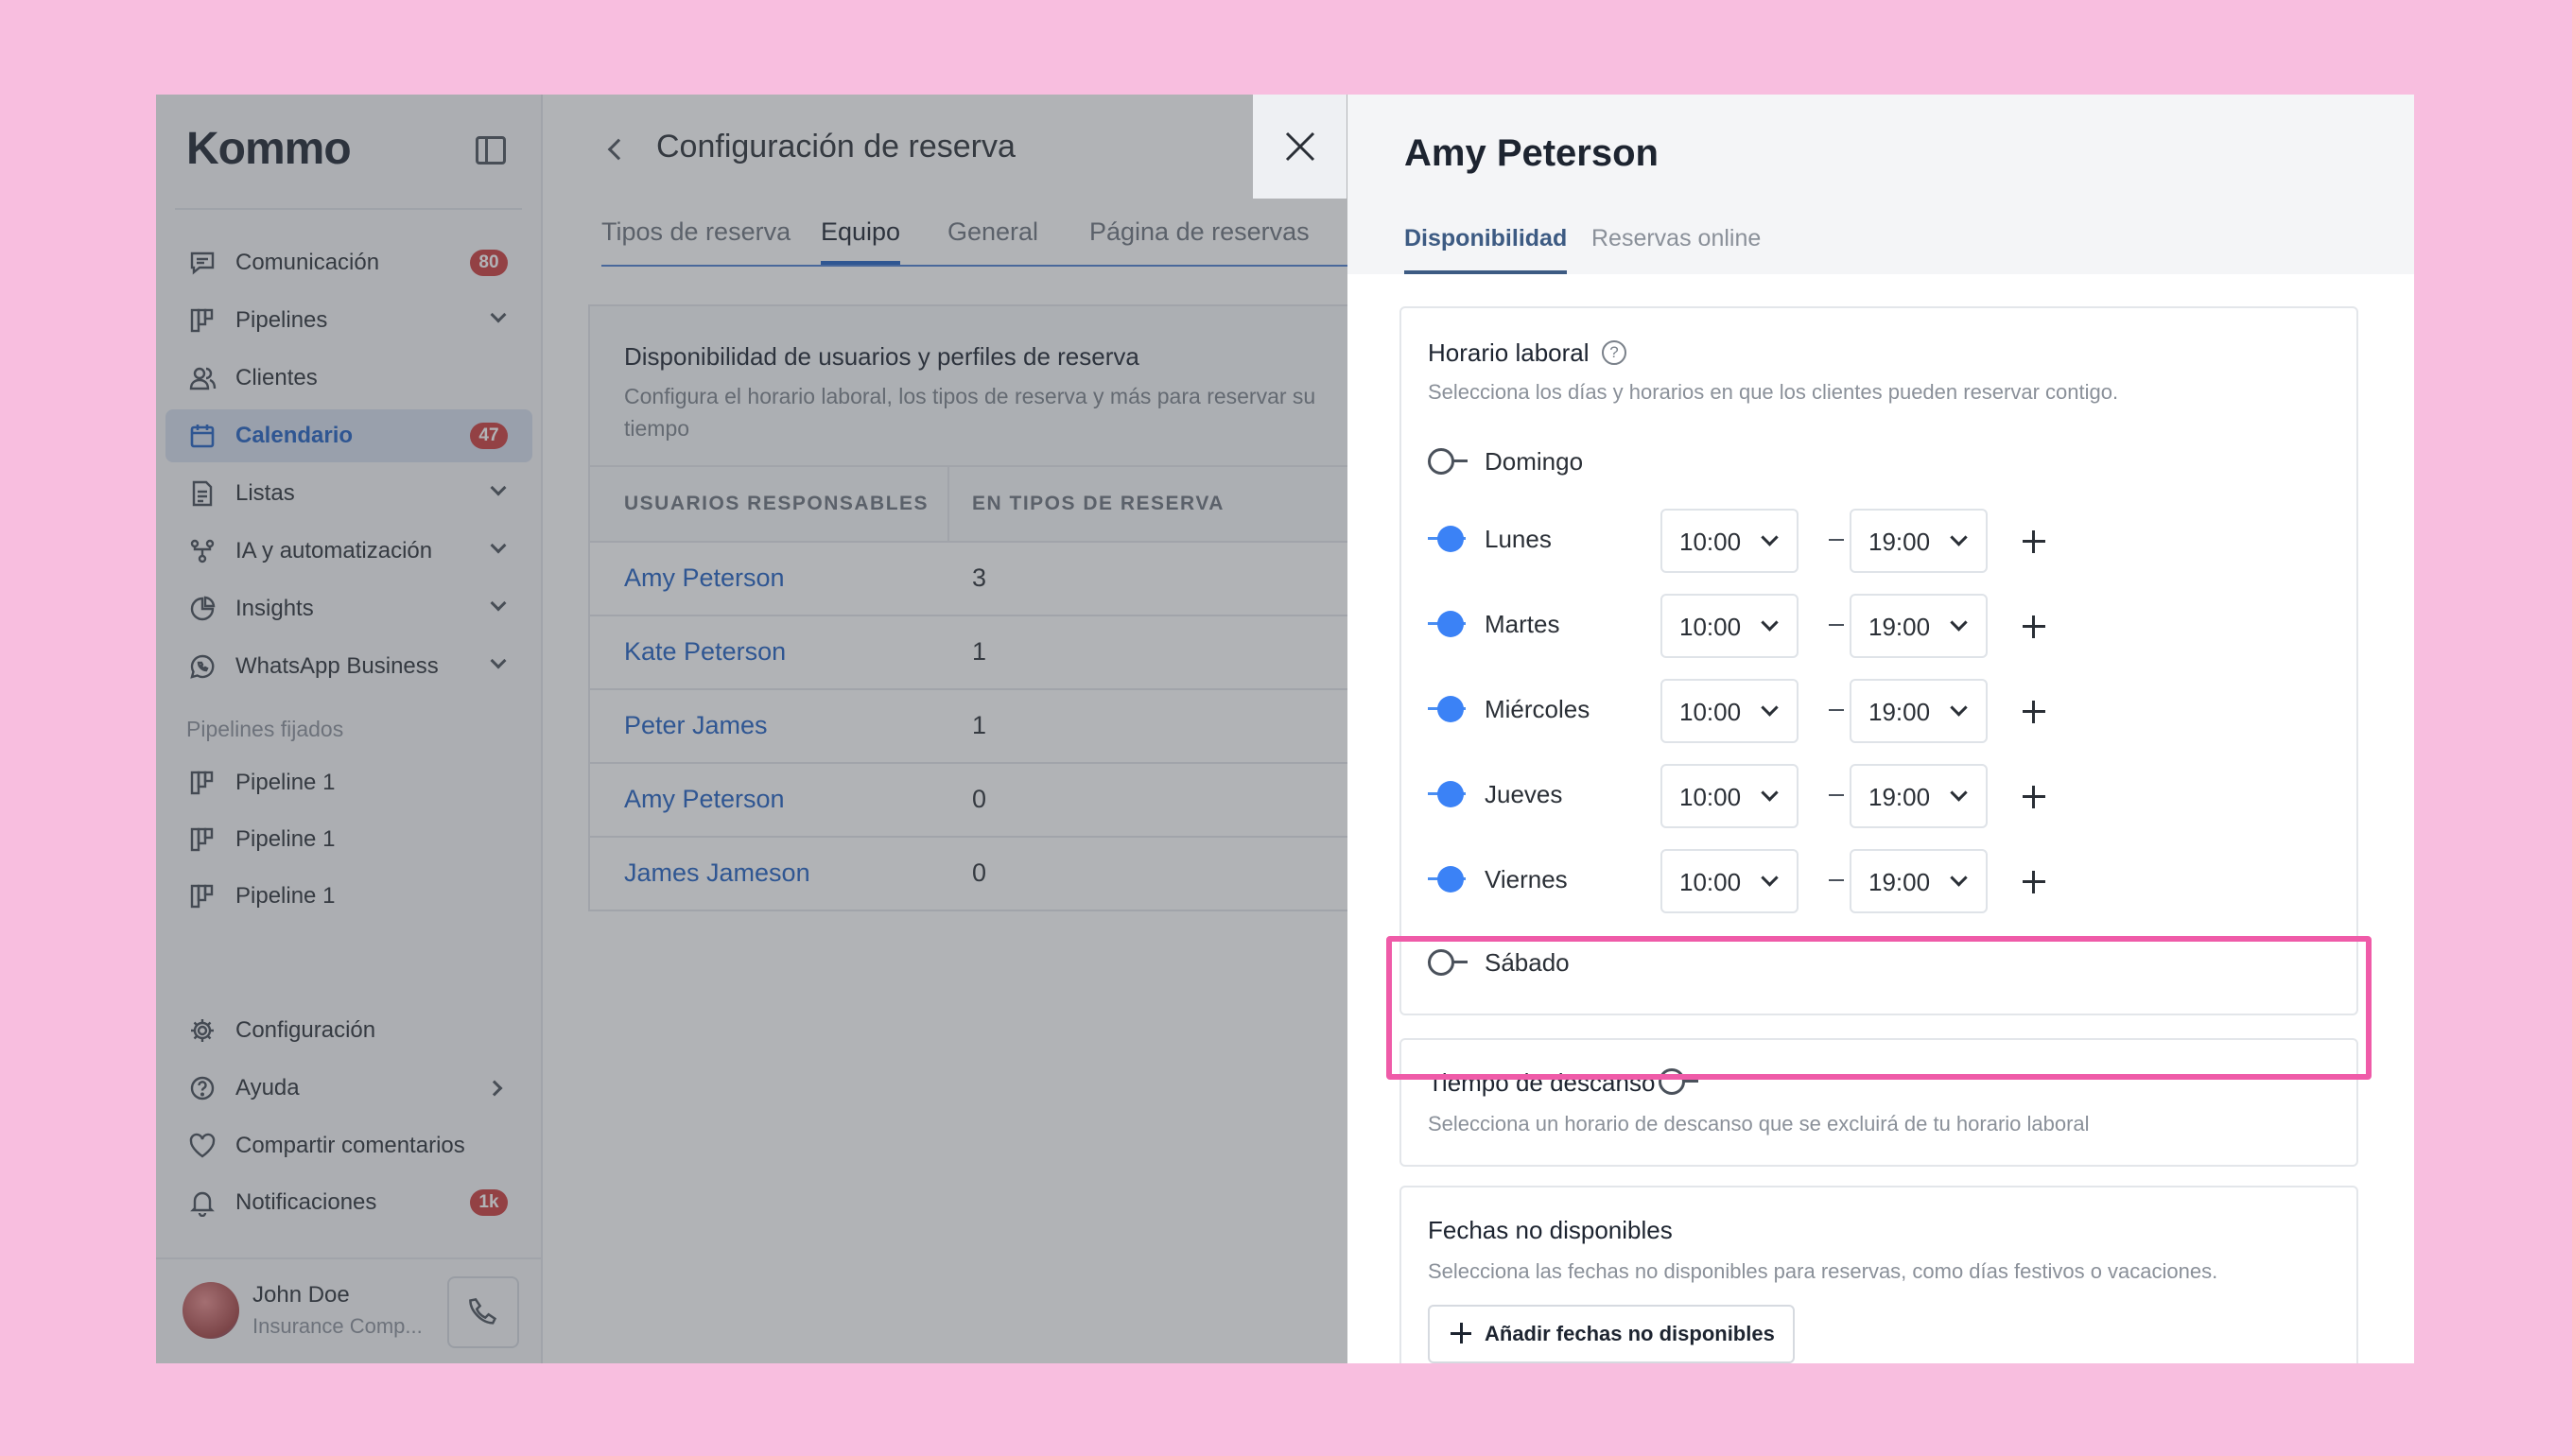 This screenshot has height=1456, width=2572. Describe the element at coordinates (1486, 249) in the screenshot. I see `tab-disponibilidad: Disponibilidad` at that location.